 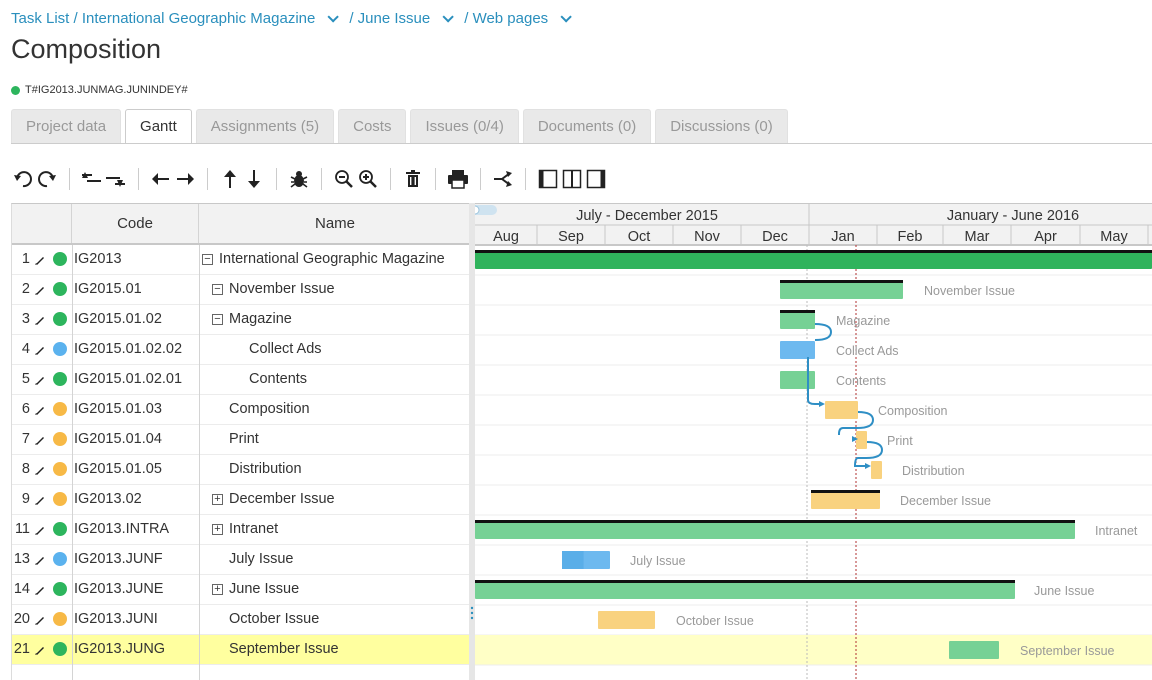 I want to click on table-row: 20 IG2013.JUNI October Issue, so click(x=241, y=620).